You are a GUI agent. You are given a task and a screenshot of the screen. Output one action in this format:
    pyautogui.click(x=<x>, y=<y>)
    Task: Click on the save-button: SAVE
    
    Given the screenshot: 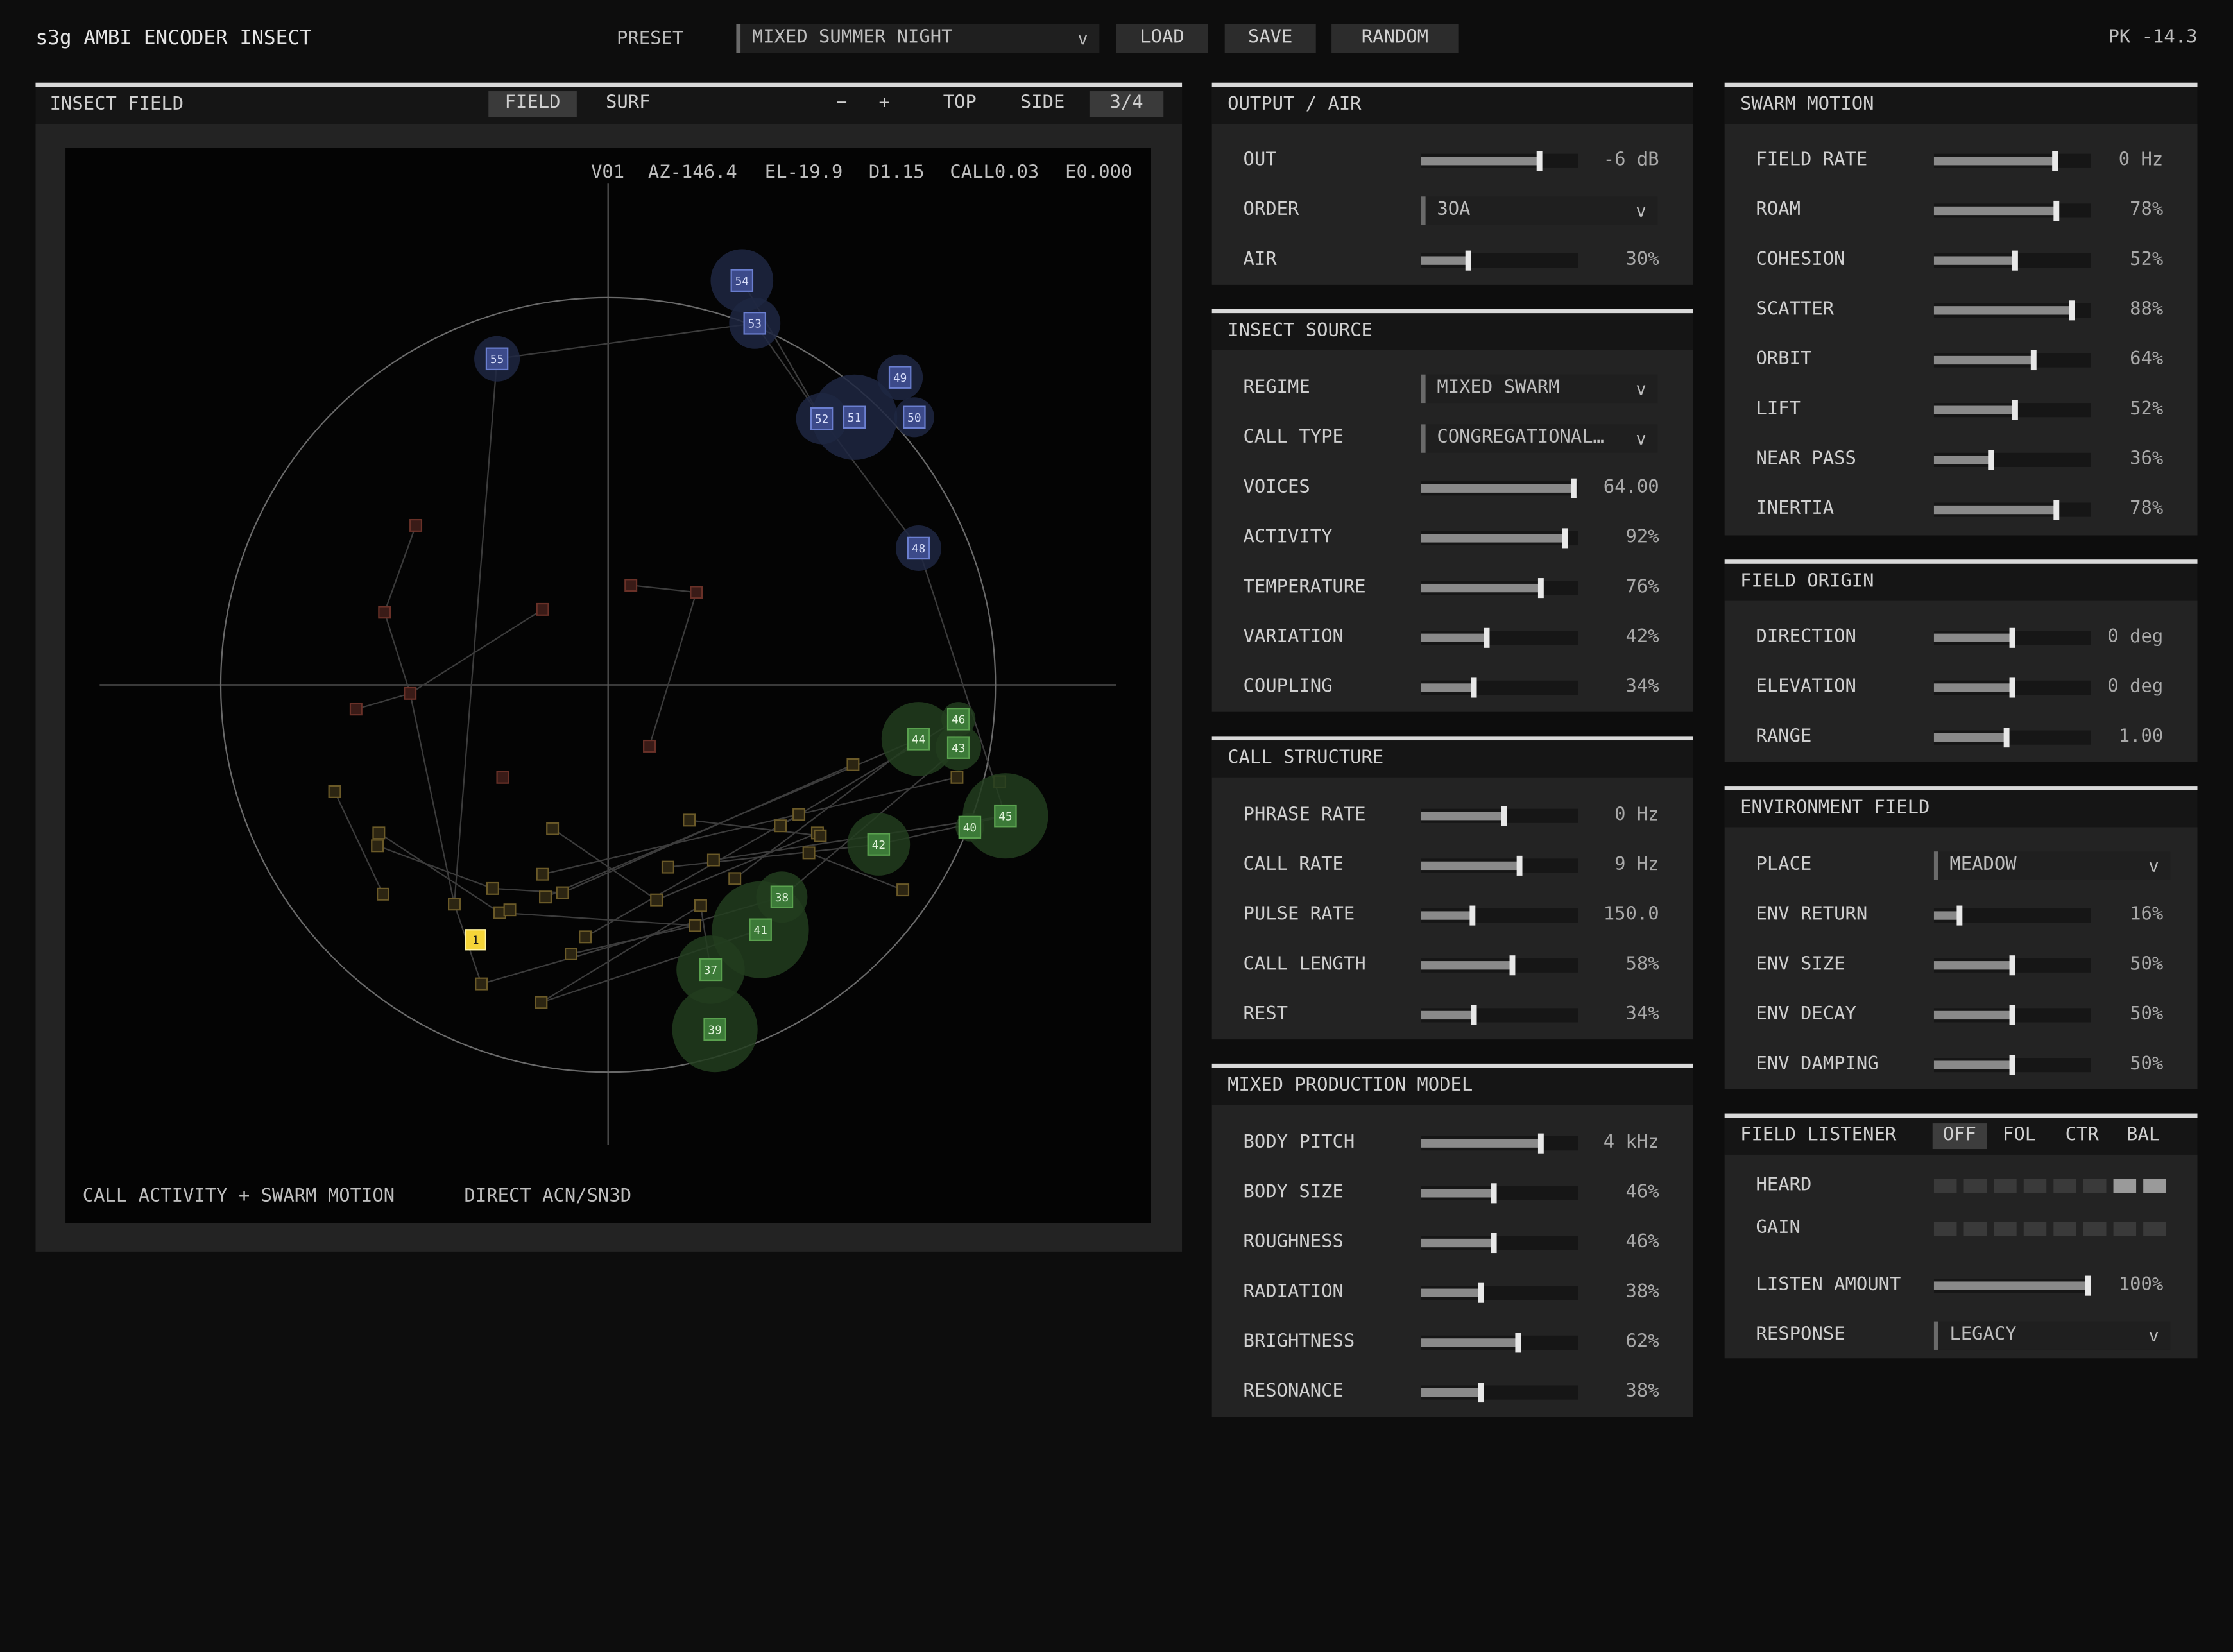 What is the action you would take?
    pyautogui.click(x=1270, y=38)
    